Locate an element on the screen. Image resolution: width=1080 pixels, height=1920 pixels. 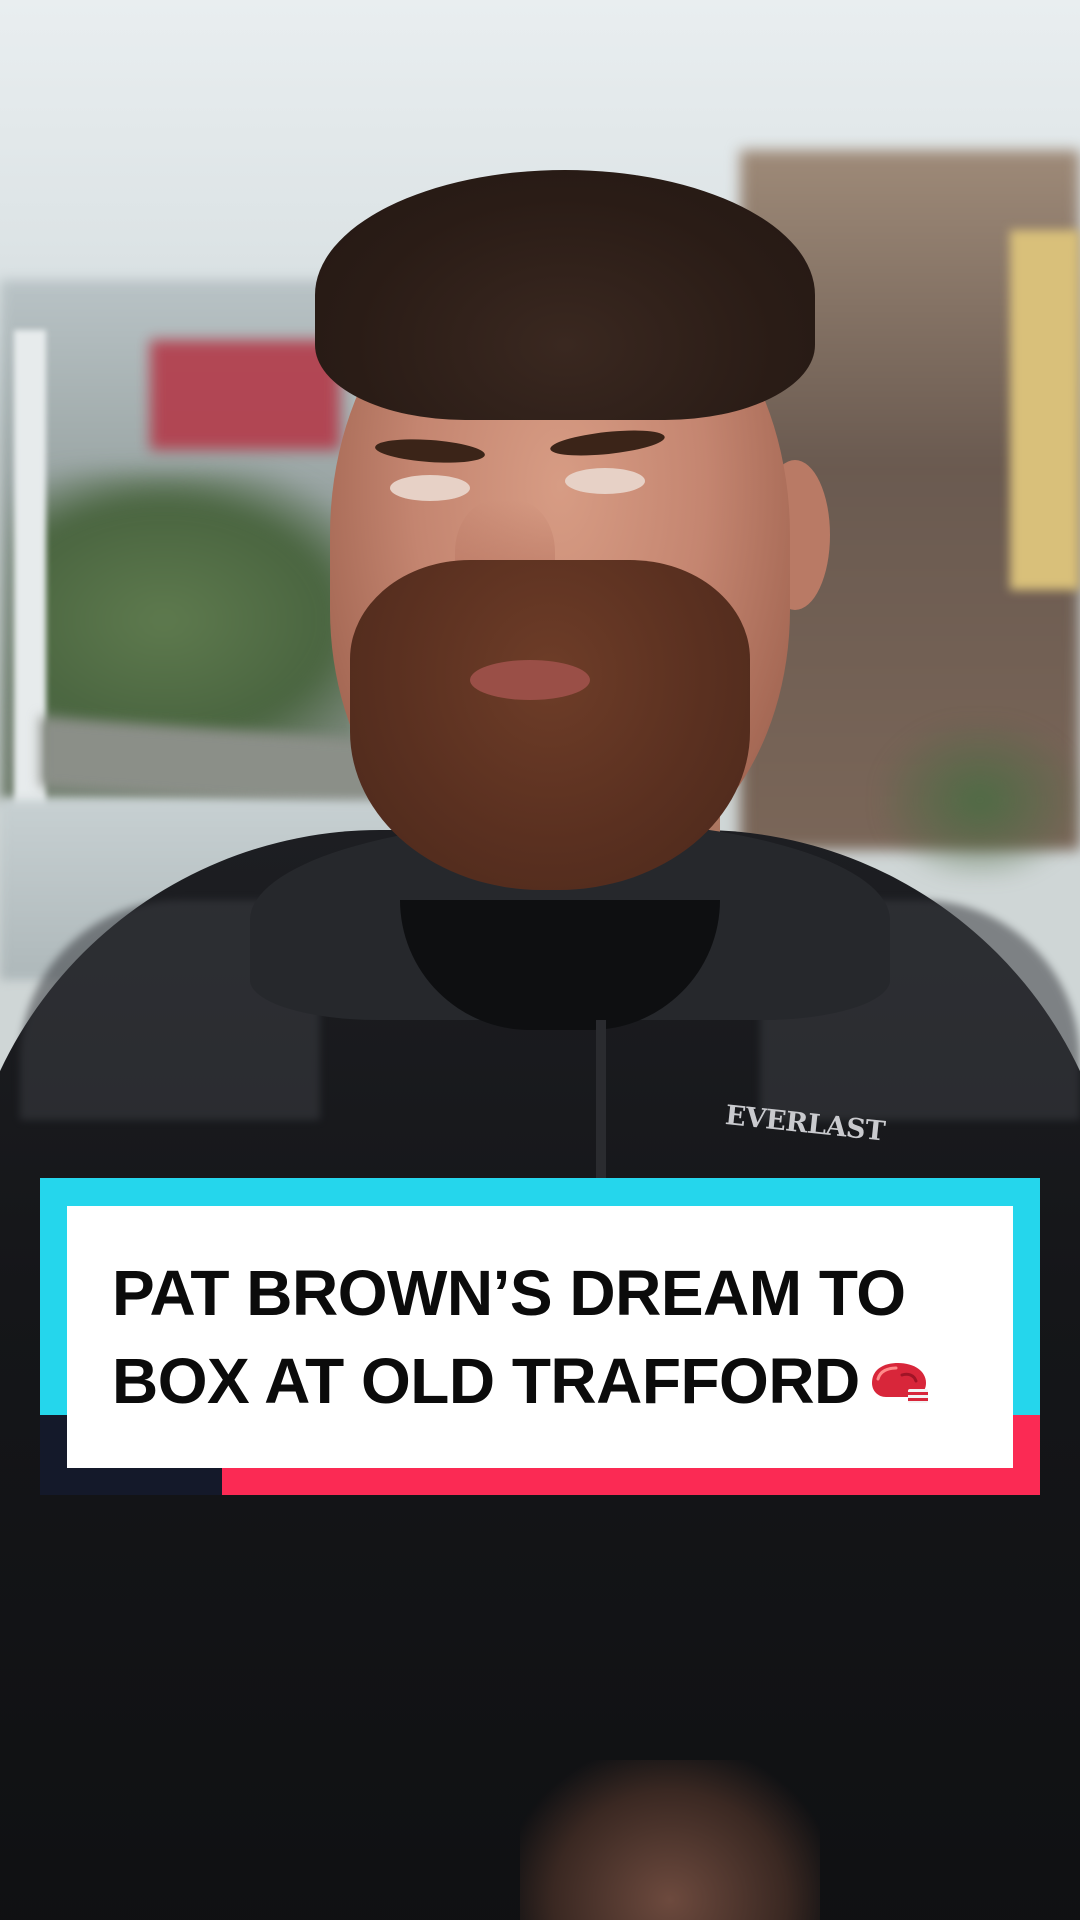
background-trees-right is located at coordinates (980, 800).